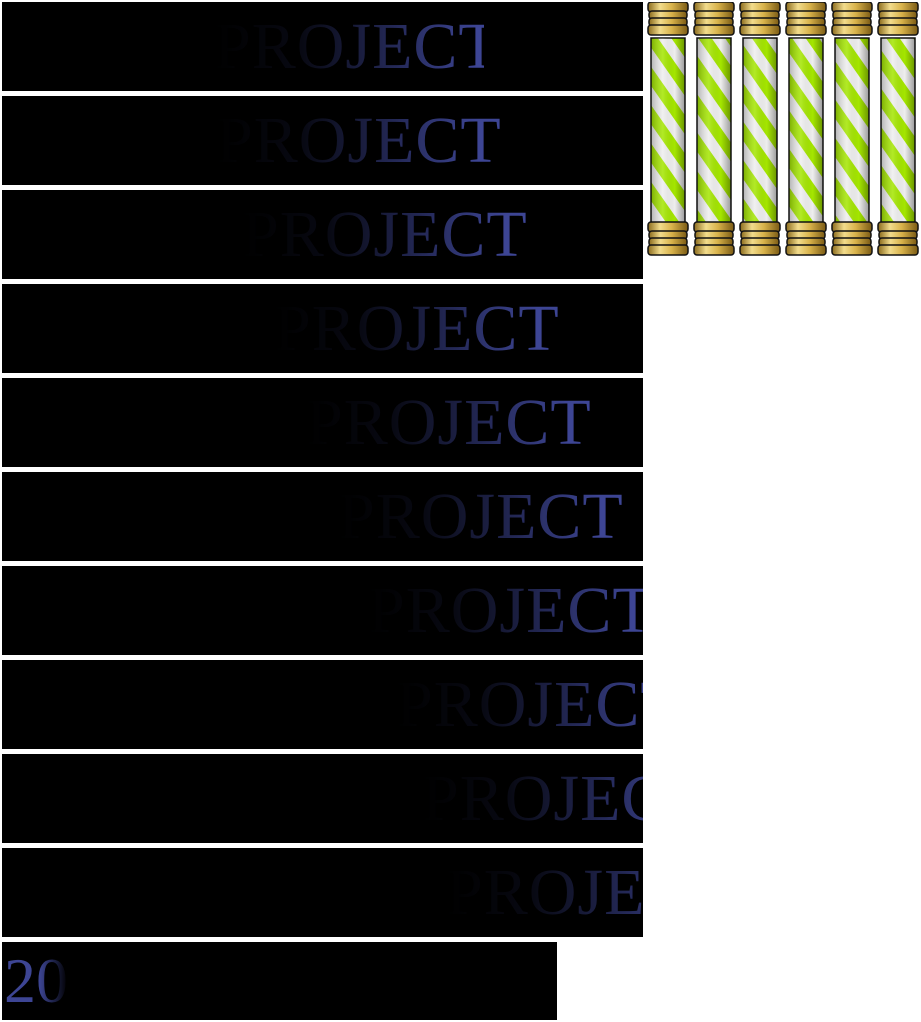 This screenshot has height=1022, width=921. Describe the element at coordinates (279, 981) in the screenshot. I see `small-title-frame: 20` at that location.